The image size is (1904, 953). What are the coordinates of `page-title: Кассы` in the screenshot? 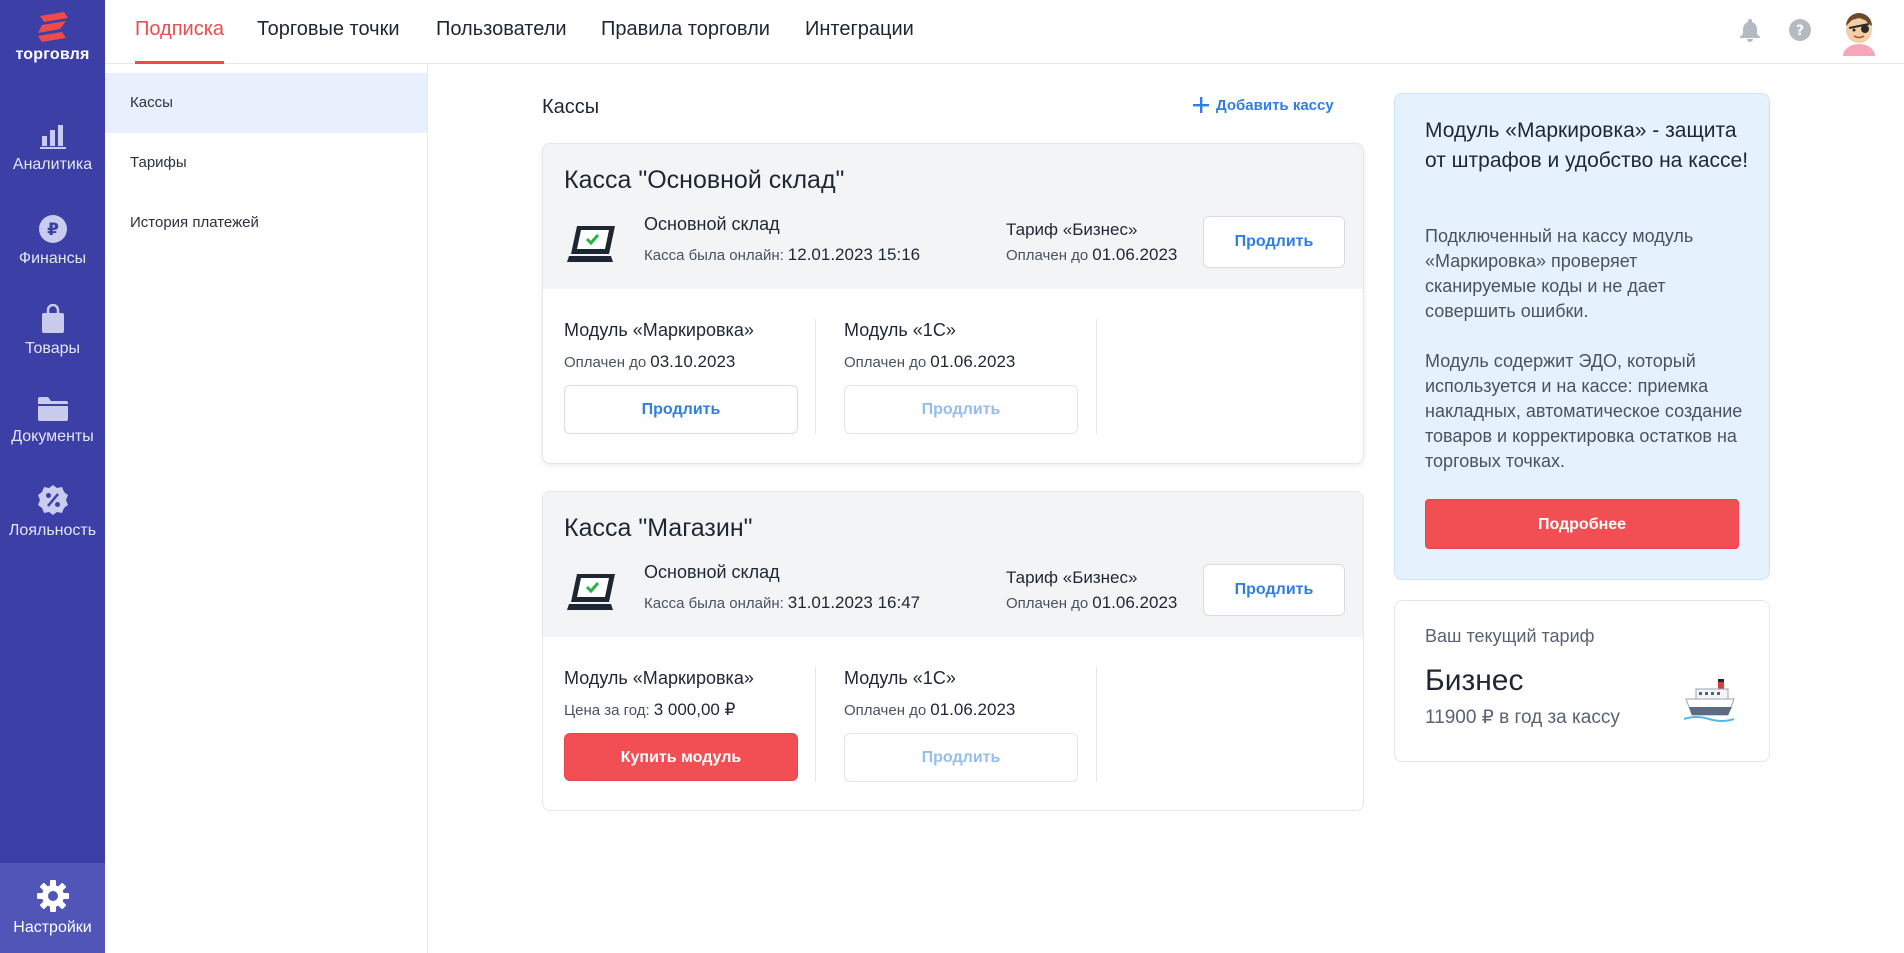 It's located at (571, 107).